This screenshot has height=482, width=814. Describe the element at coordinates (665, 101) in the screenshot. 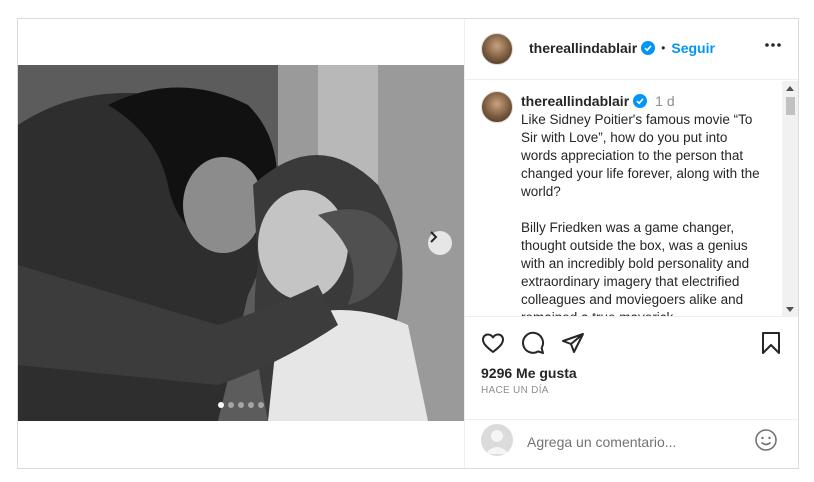

I see `post-time: 1 d` at that location.